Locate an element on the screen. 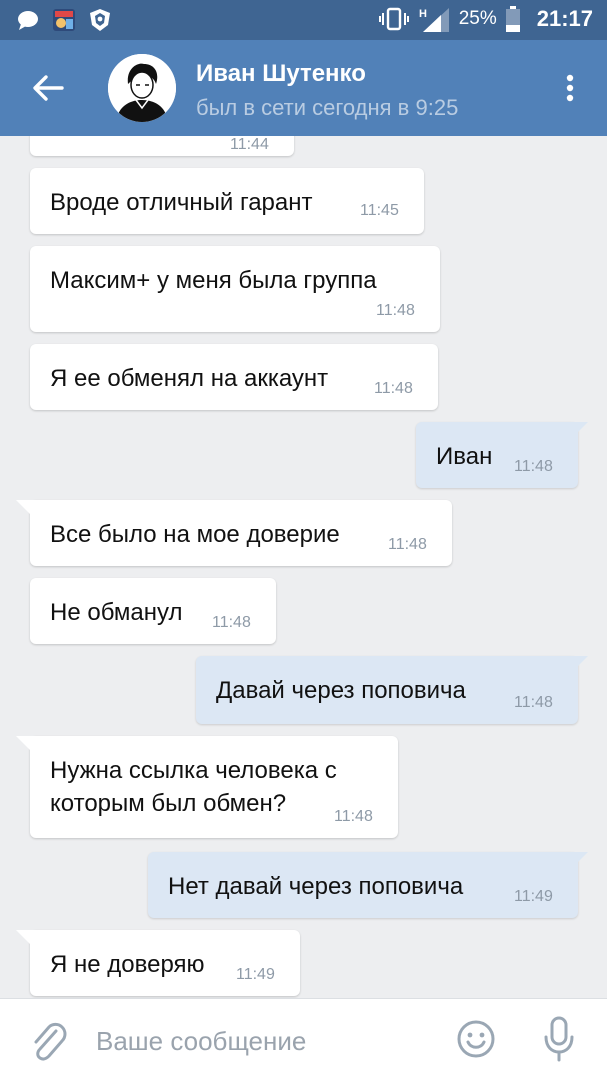 Image resolution: width=607 pixels, height=1080 pixels. message-text: Давай через поповича is located at coordinates (341, 690).